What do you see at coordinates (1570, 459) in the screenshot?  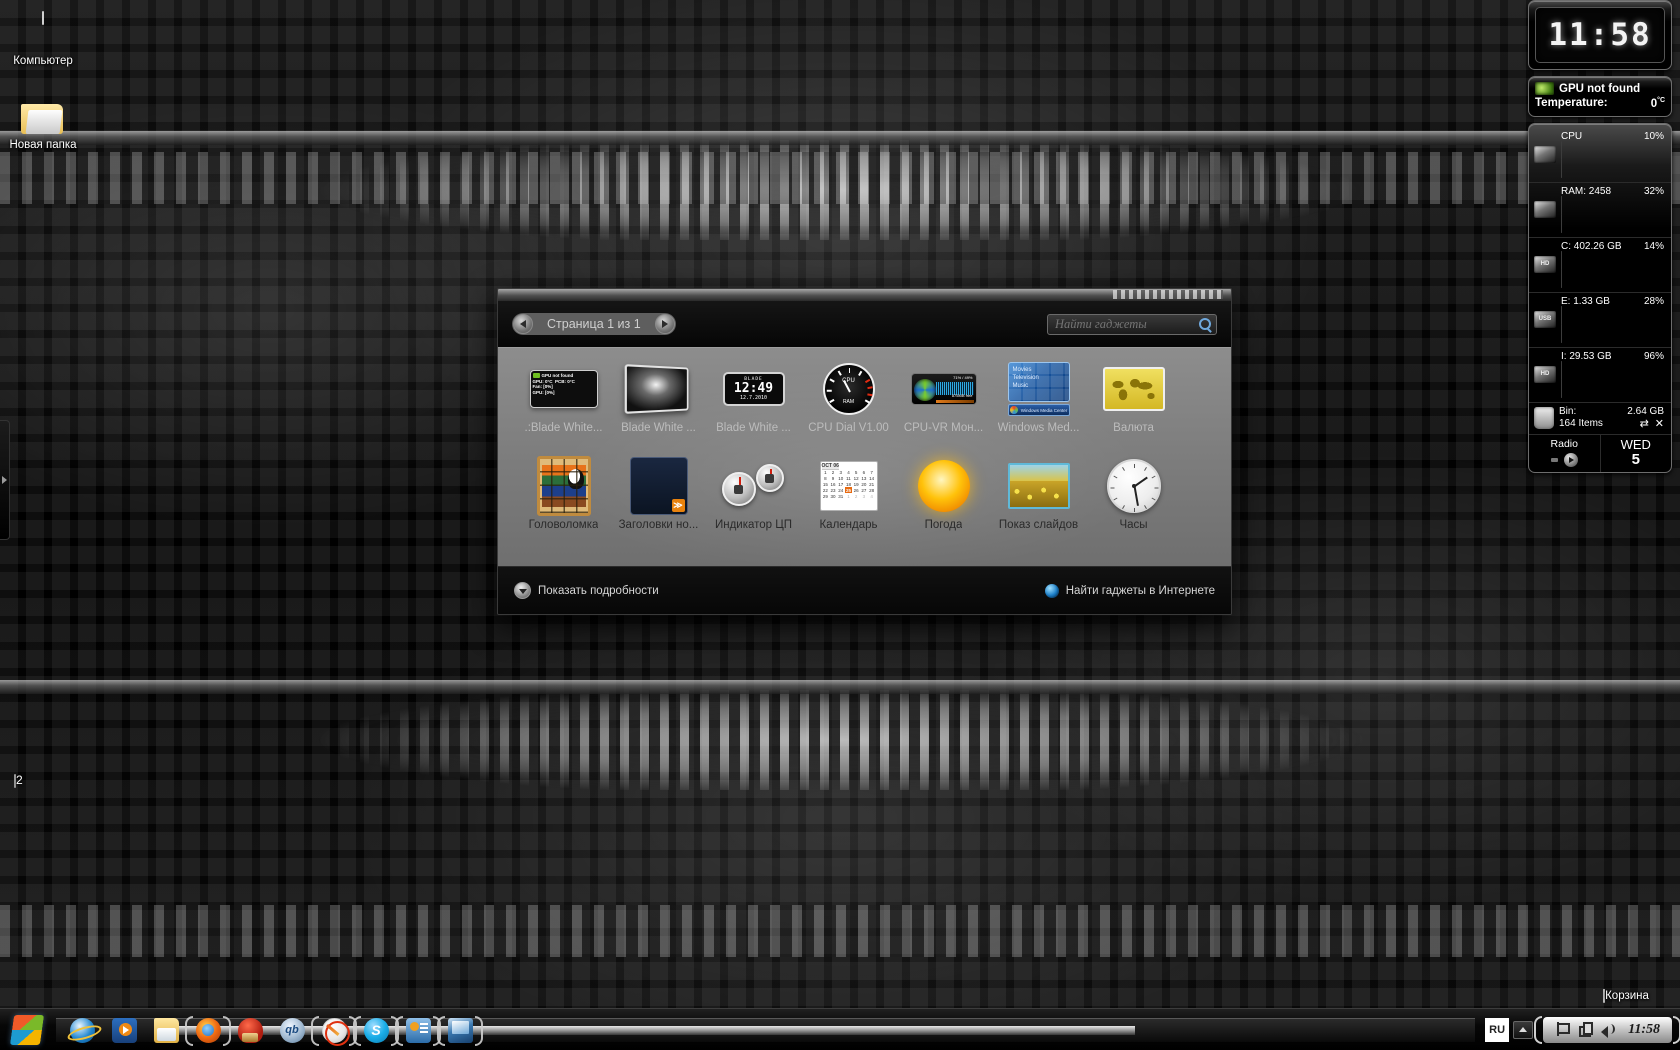 I see `radio-play-icon` at bounding box center [1570, 459].